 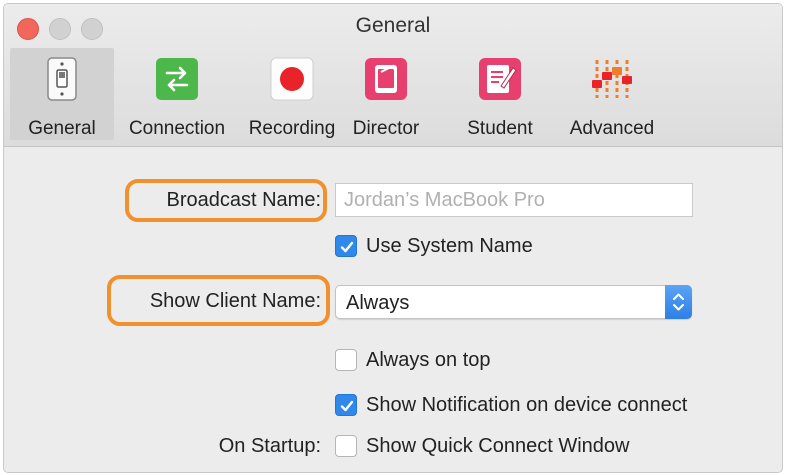 I want to click on tab-advanced-label: Advanced, so click(x=612, y=128).